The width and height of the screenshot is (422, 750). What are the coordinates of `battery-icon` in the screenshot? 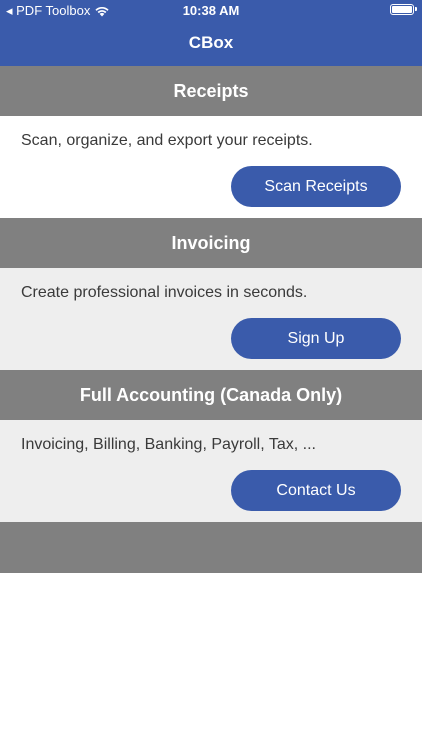 It's located at (403, 9).